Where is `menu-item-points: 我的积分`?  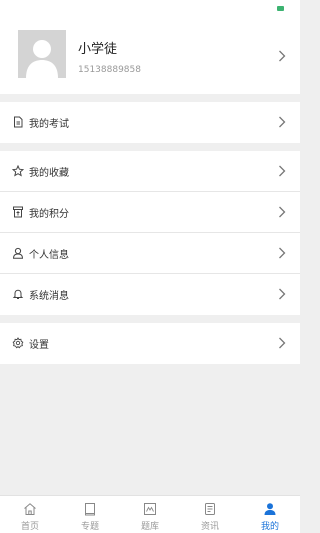 menu-item-points: 我的积分 is located at coordinates (150, 212).